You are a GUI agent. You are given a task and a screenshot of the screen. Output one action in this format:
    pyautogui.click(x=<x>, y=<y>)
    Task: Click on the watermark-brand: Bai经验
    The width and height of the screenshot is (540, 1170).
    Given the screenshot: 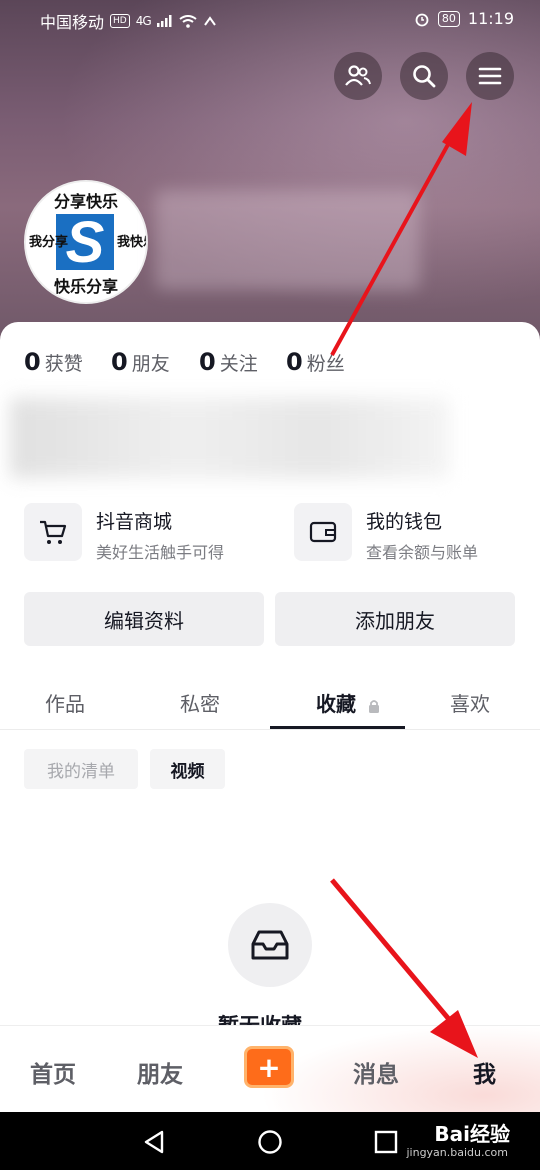 What is the action you would take?
    pyautogui.click(x=472, y=1134)
    